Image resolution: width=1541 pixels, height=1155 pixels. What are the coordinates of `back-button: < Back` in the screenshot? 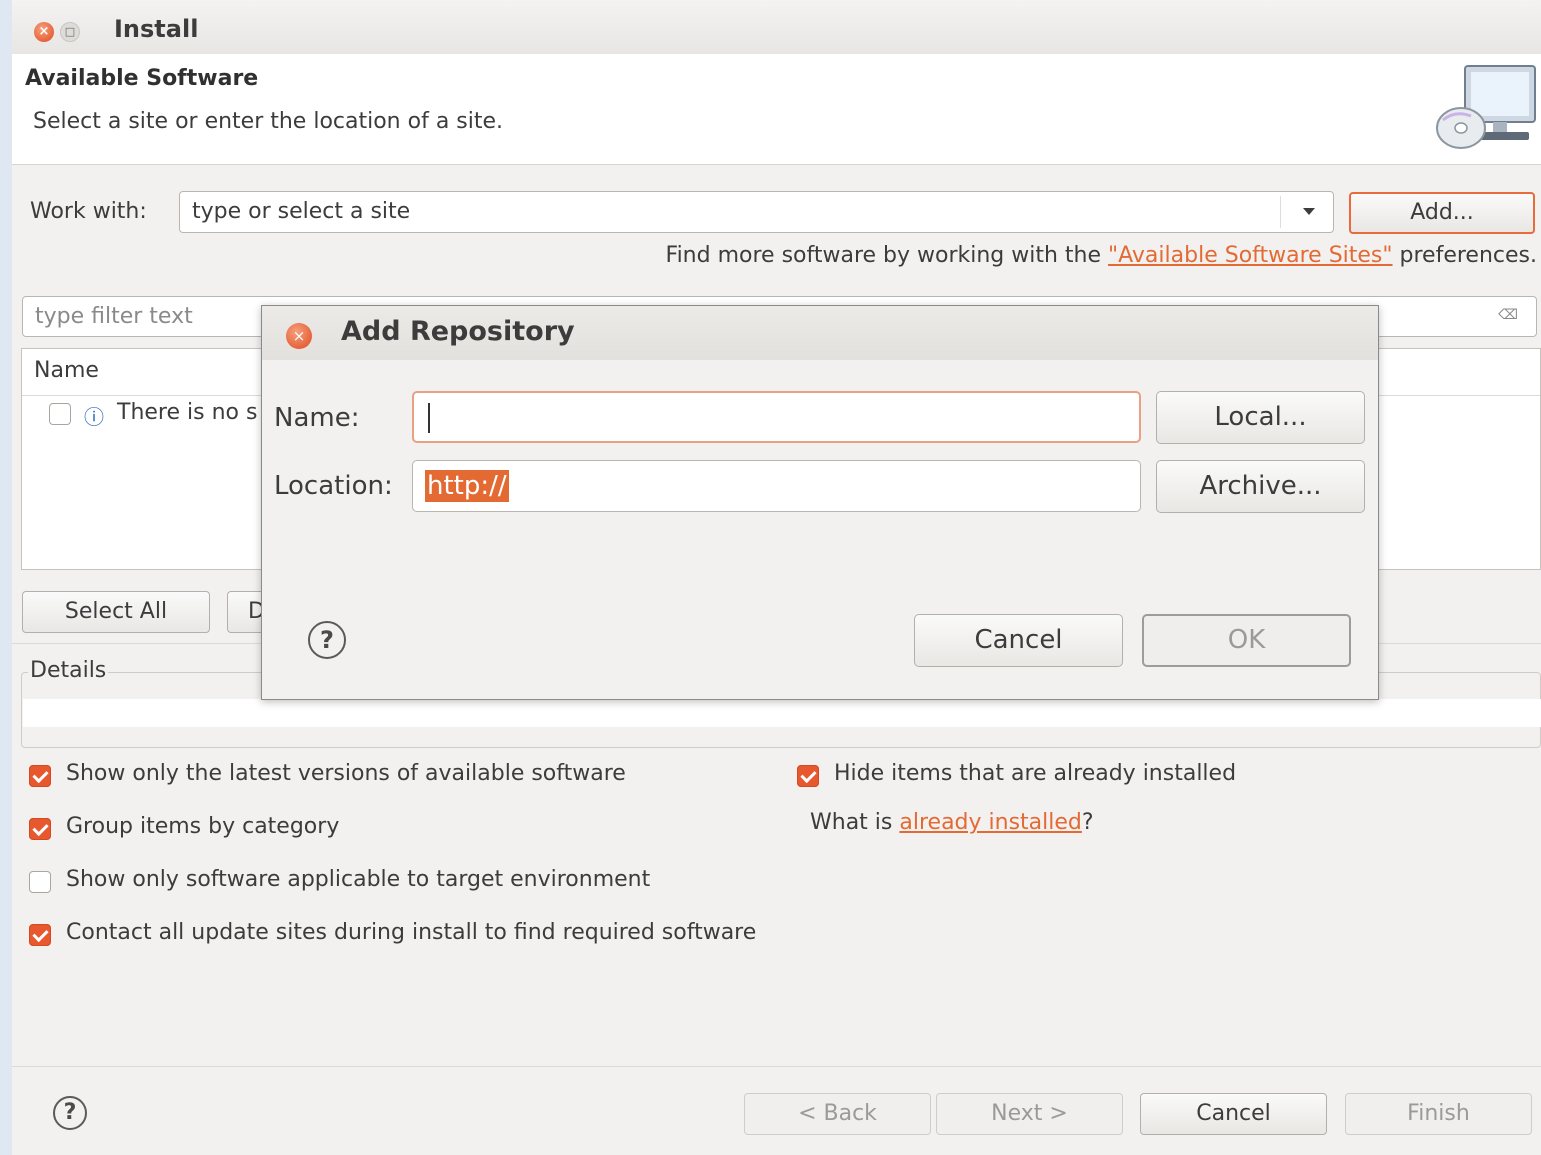 It's located at (837, 1114).